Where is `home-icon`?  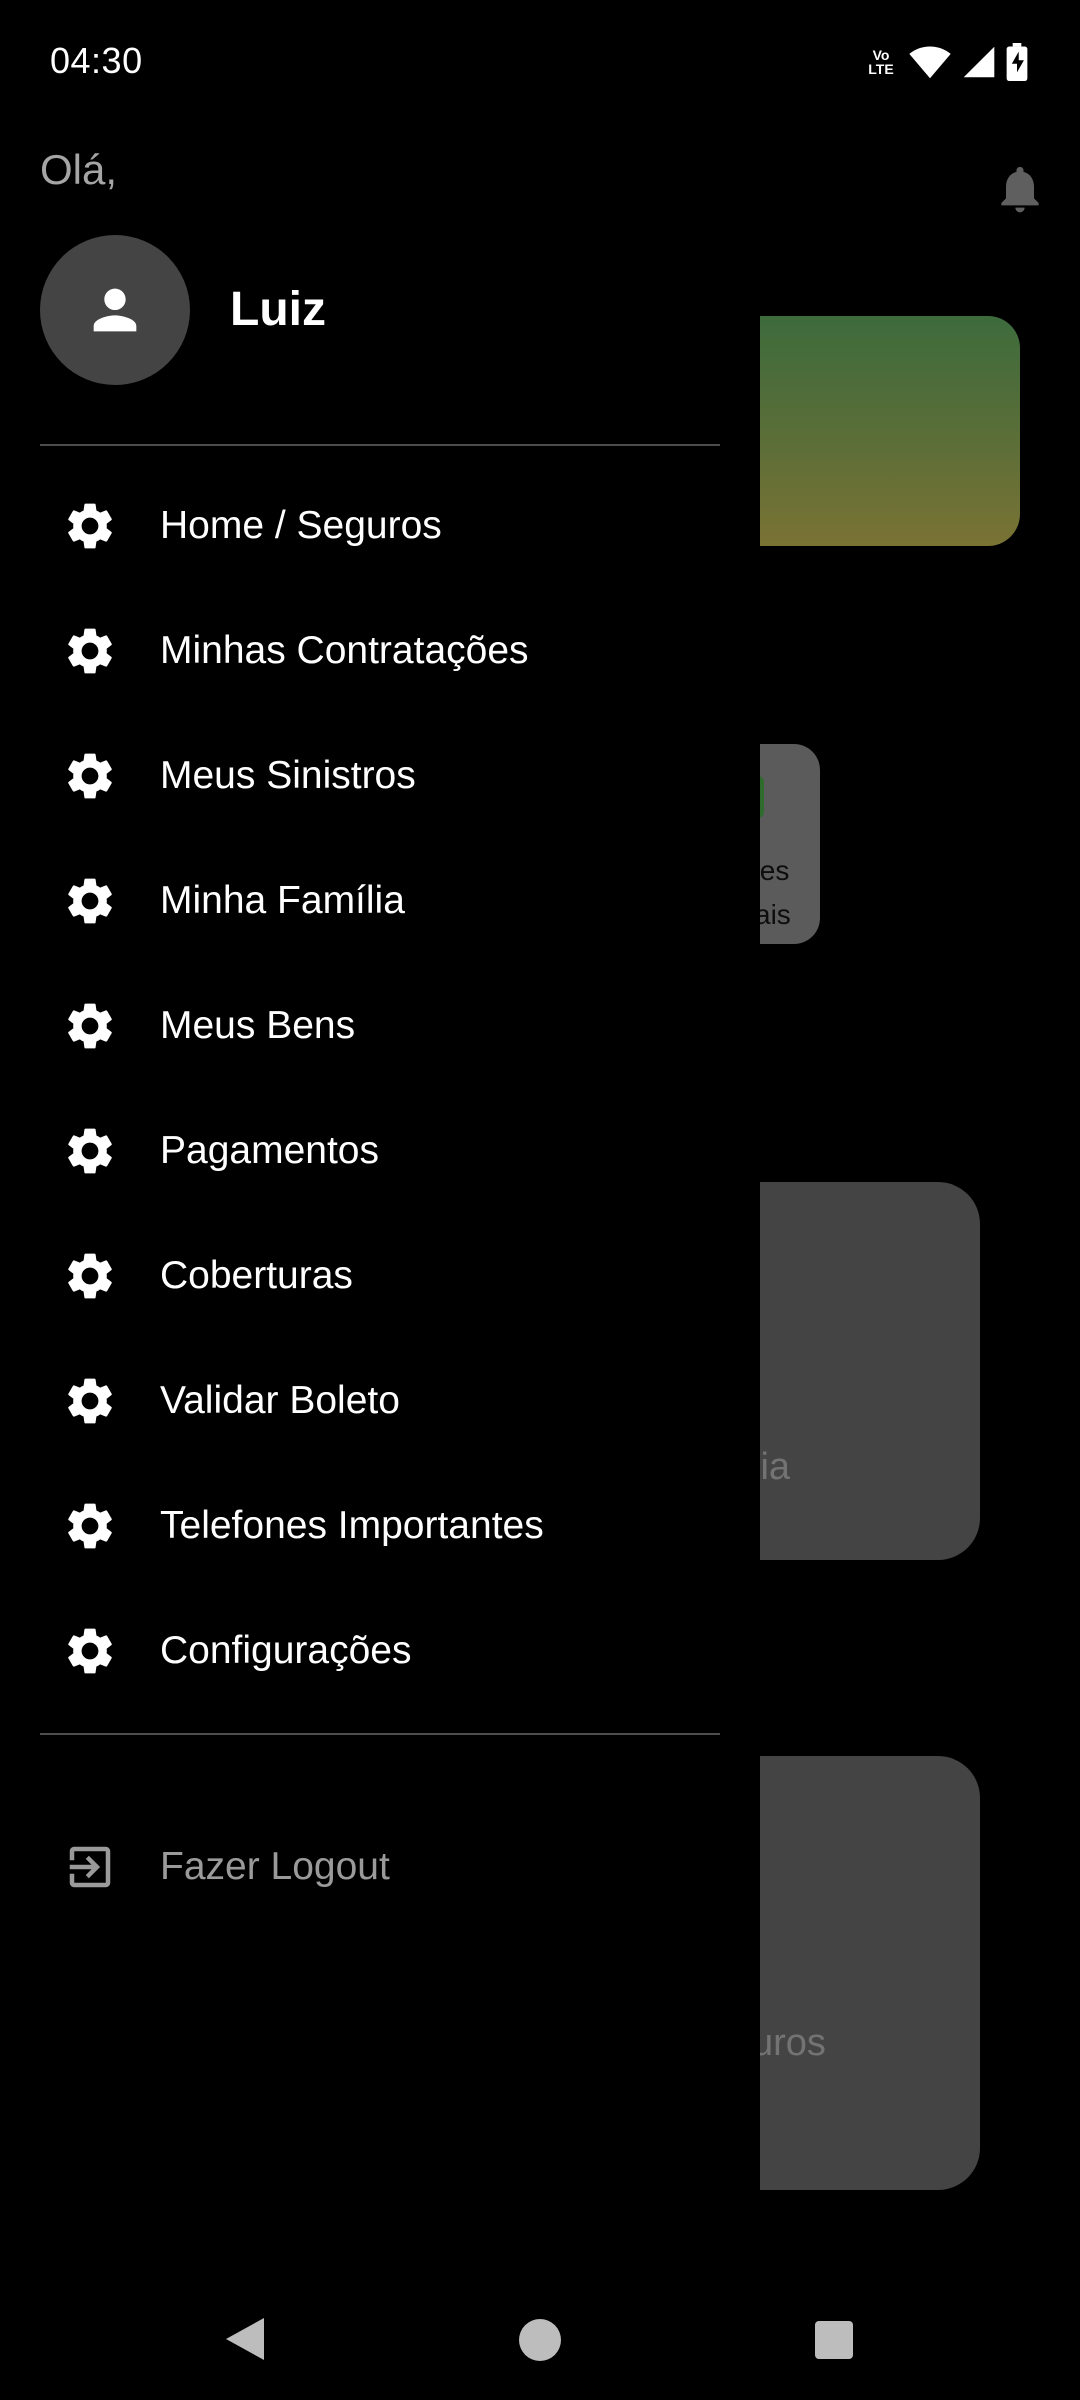
home-icon is located at coordinates (540, 2342).